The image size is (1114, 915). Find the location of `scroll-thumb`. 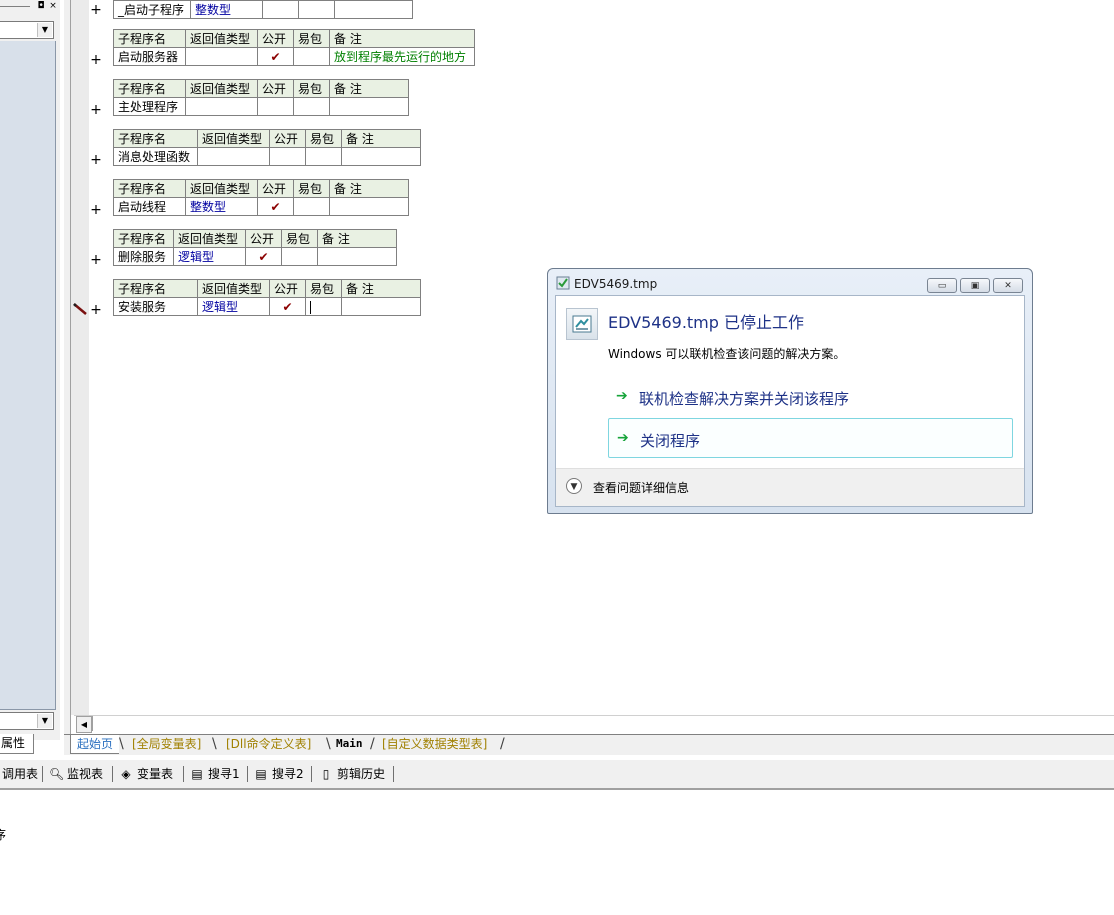

scroll-thumb is located at coordinates (100, 723).